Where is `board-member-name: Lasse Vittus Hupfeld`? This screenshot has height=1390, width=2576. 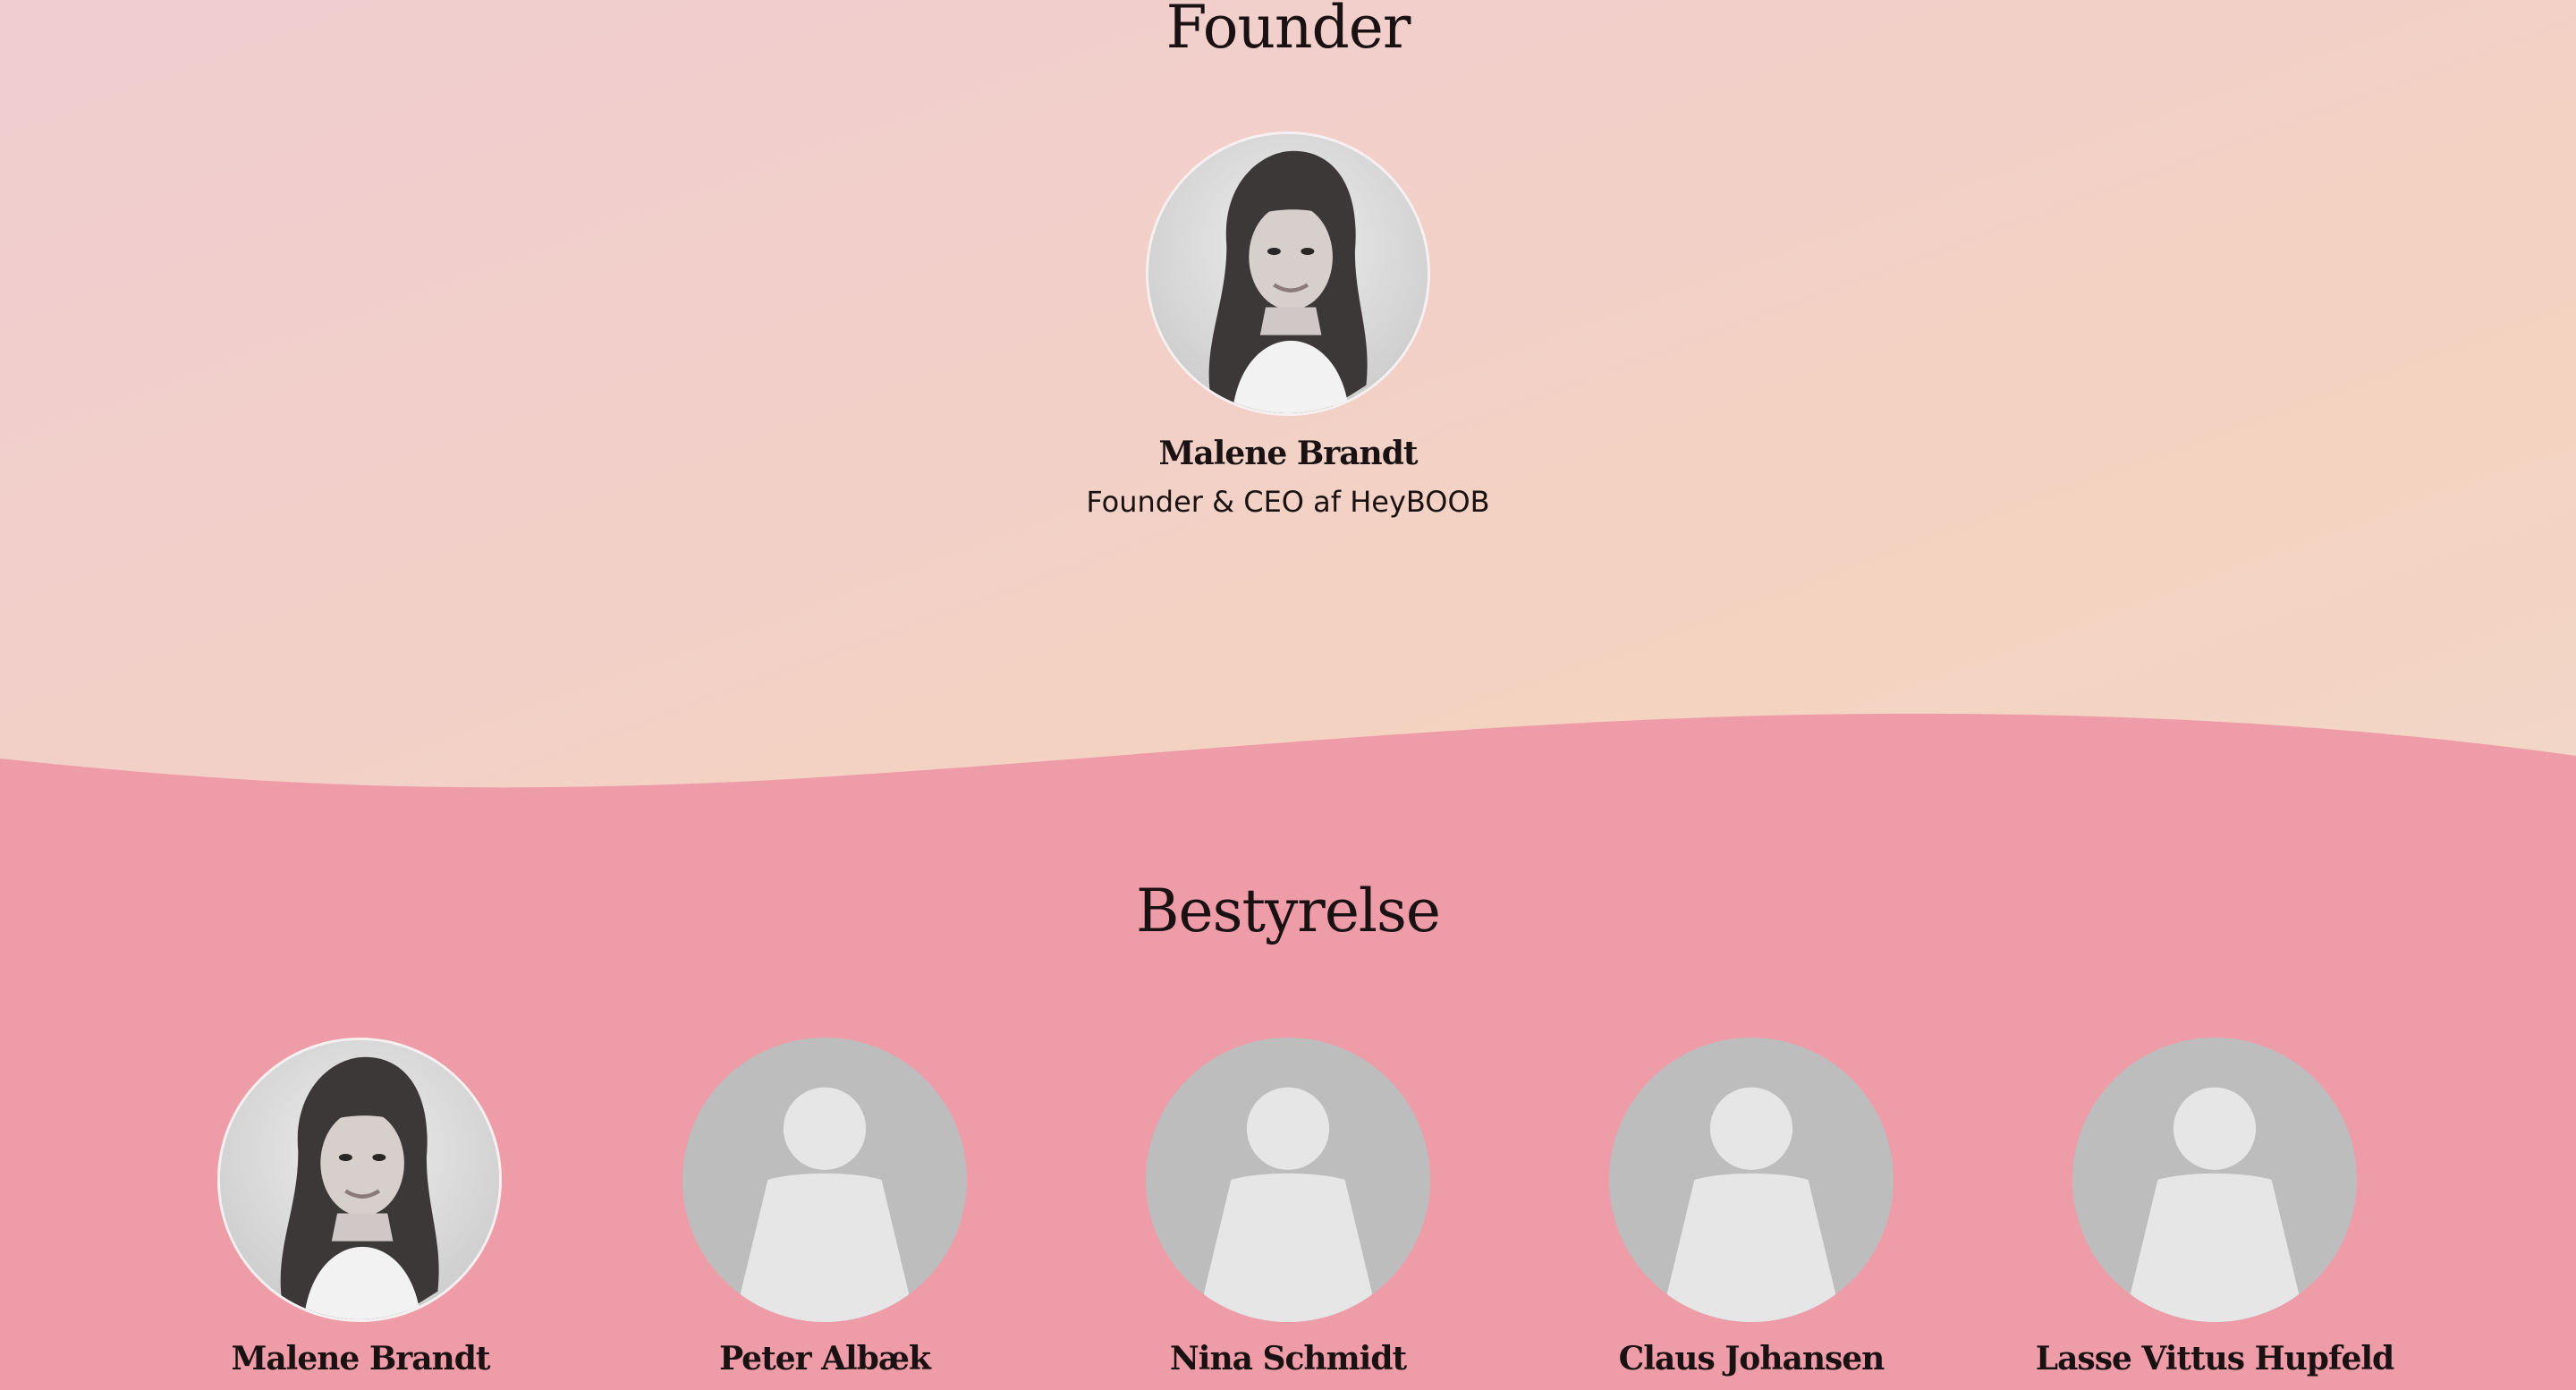 board-member-name: Lasse Vittus Hupfeld is located at coordinates (2214, 1358).